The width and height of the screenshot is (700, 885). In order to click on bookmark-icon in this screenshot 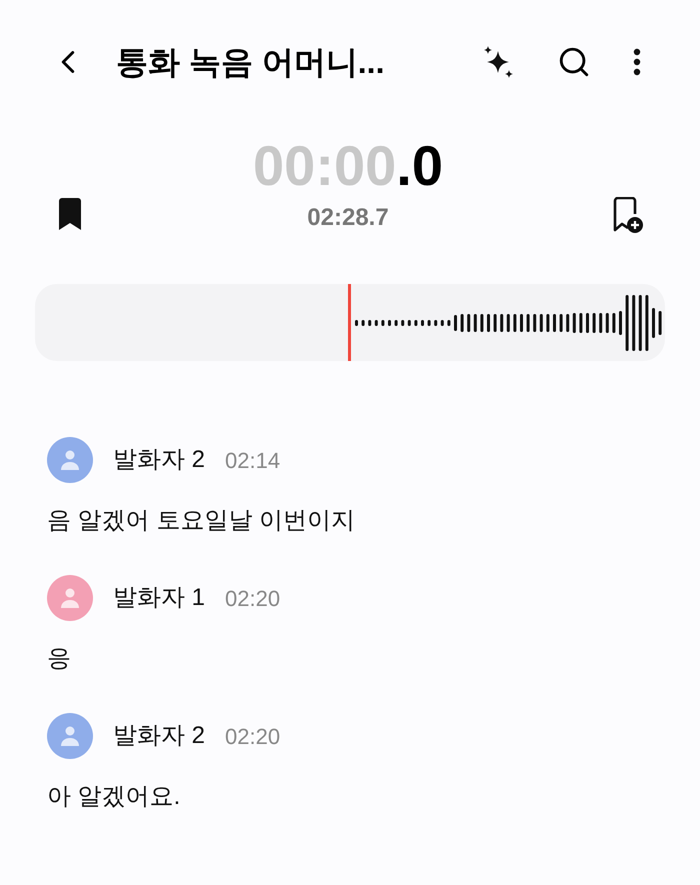, I will do `click(70, 214)`.